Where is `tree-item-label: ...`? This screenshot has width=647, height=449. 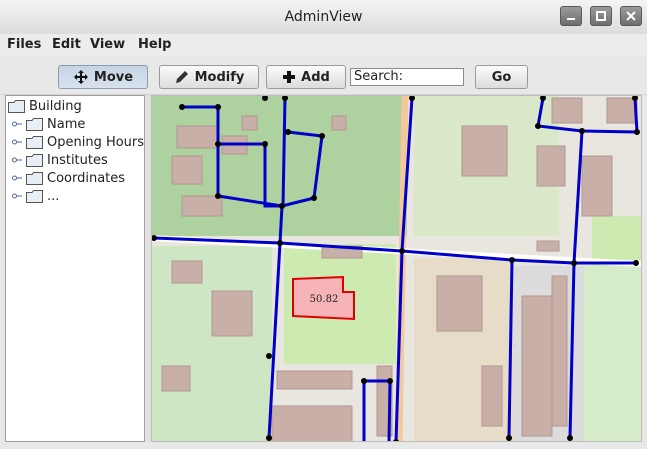
tree-item-label: ... is located at coordinates (53, 196).